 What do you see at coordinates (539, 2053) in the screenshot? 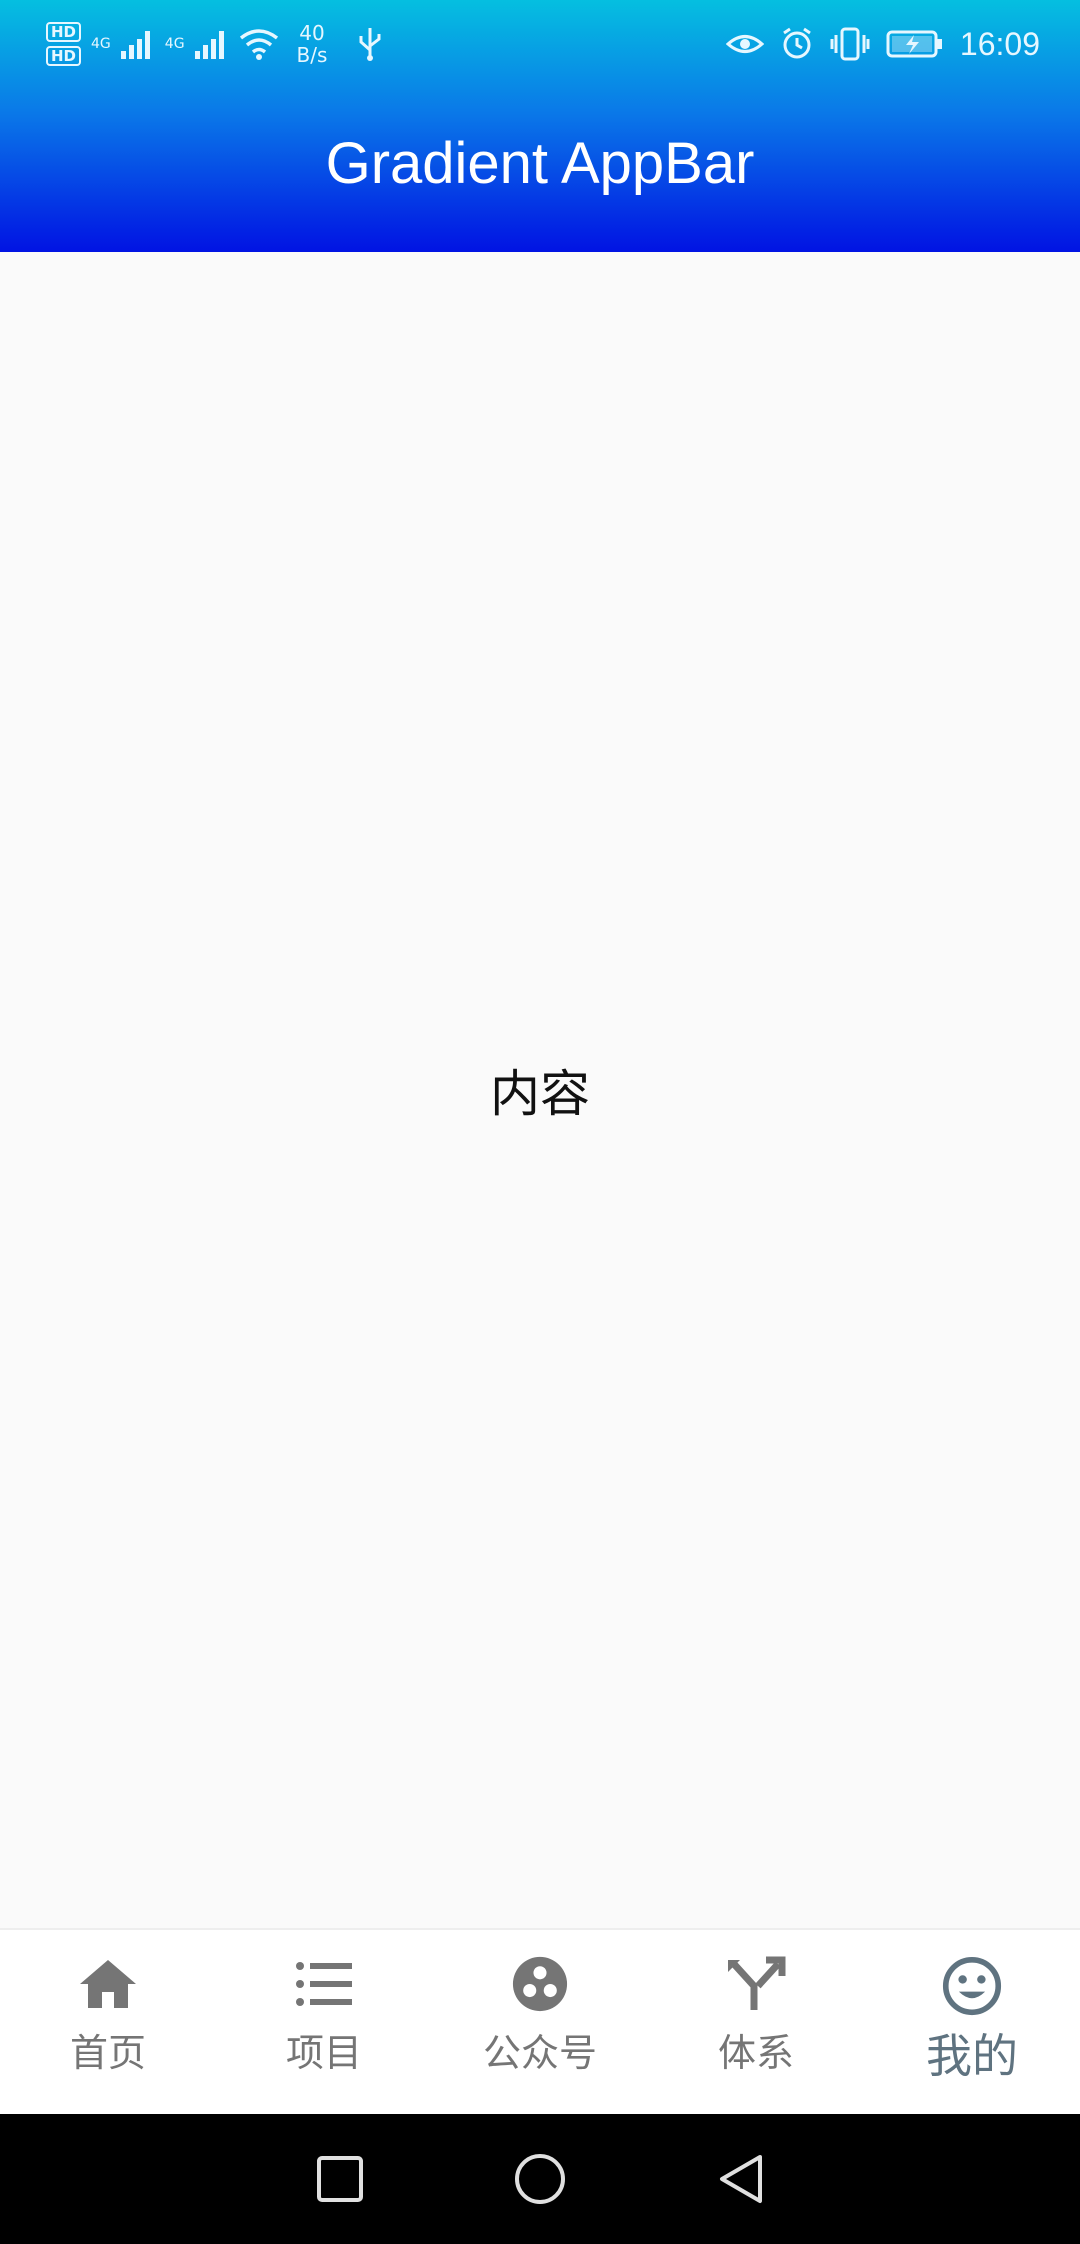
I see `nav-item-label: 公众号` at bounding box center [539, 2053].